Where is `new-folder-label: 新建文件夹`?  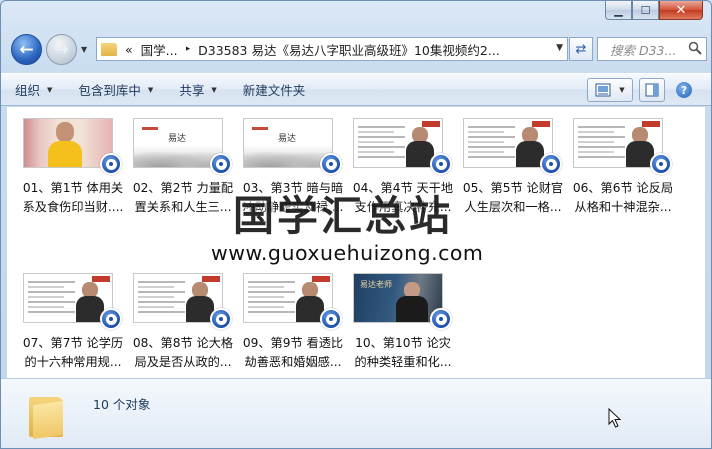
new-folder-label: 新建文件夹 is located at coordinates (274, 90).